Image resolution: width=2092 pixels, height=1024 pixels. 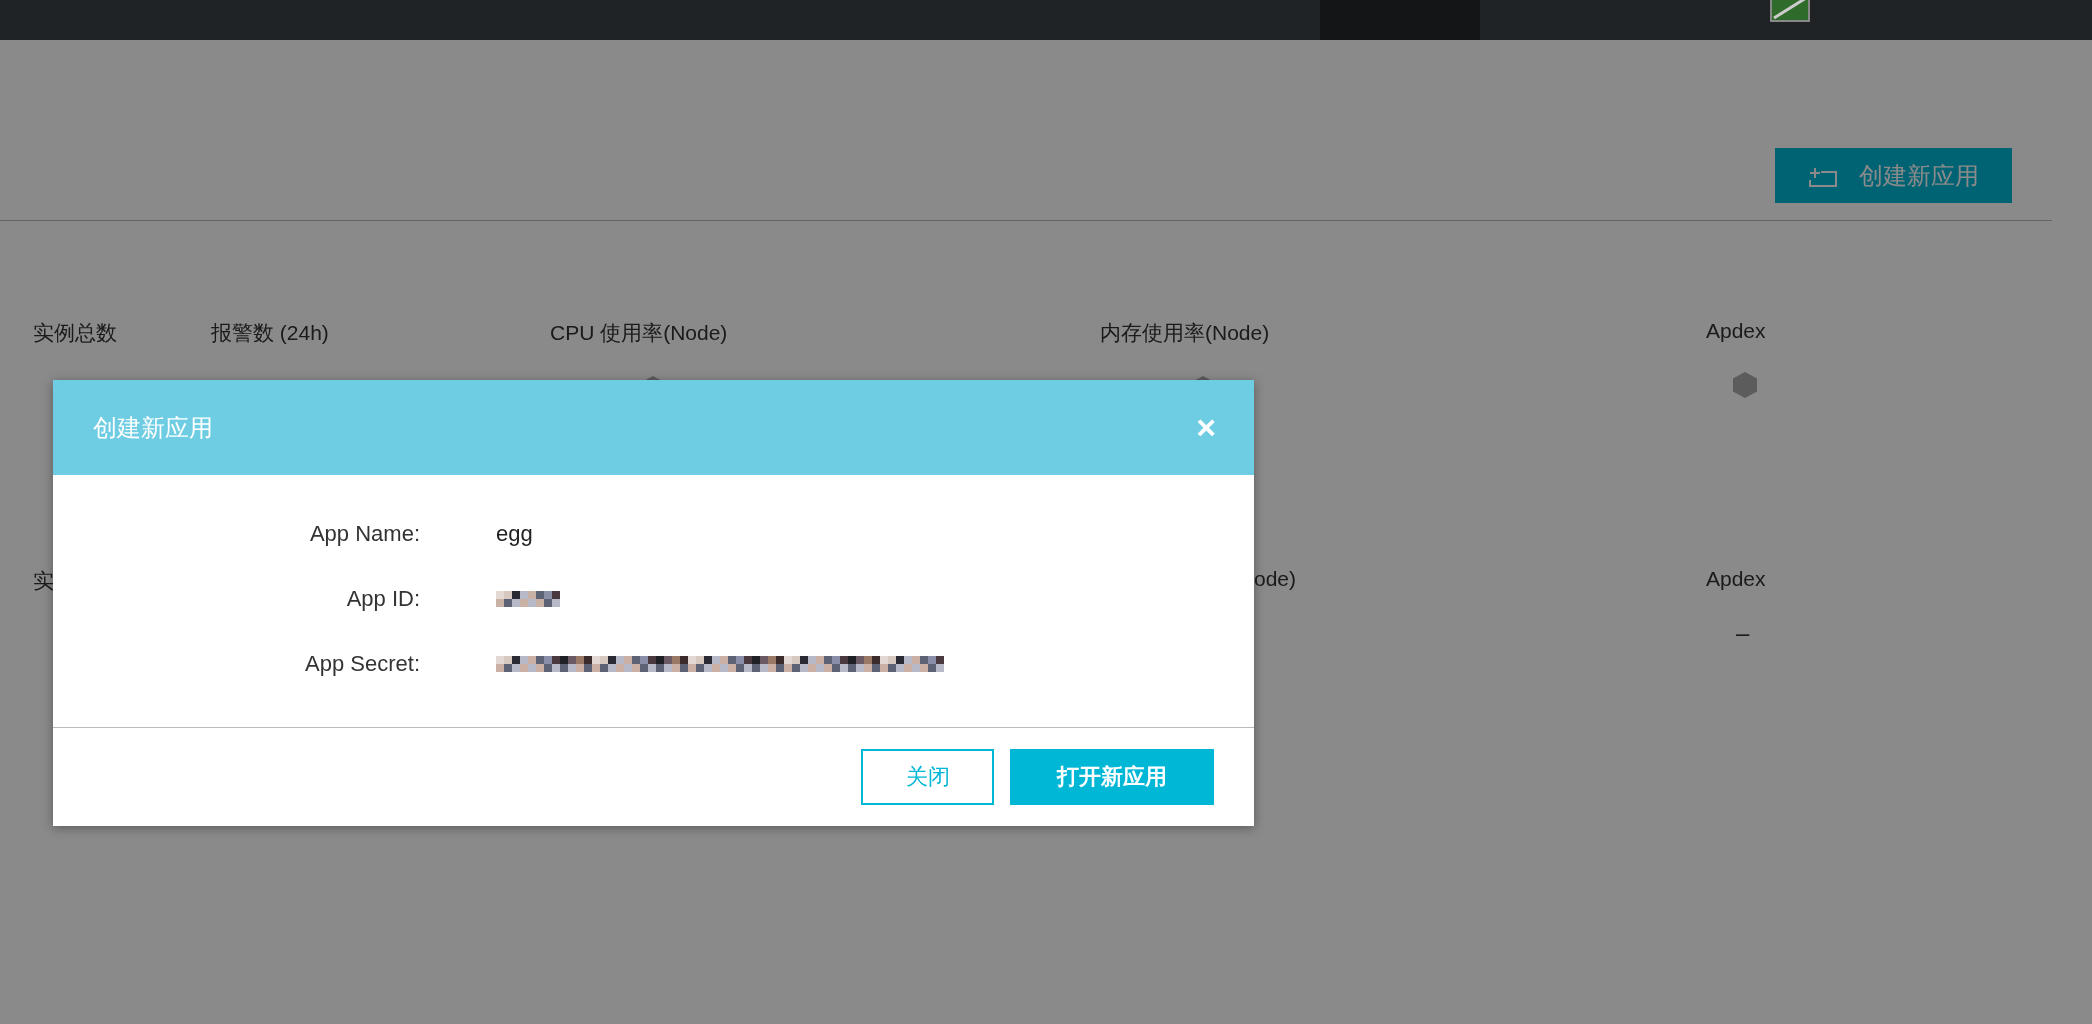 I want to click on stat-label: ode), so click(x=1276, y=579).